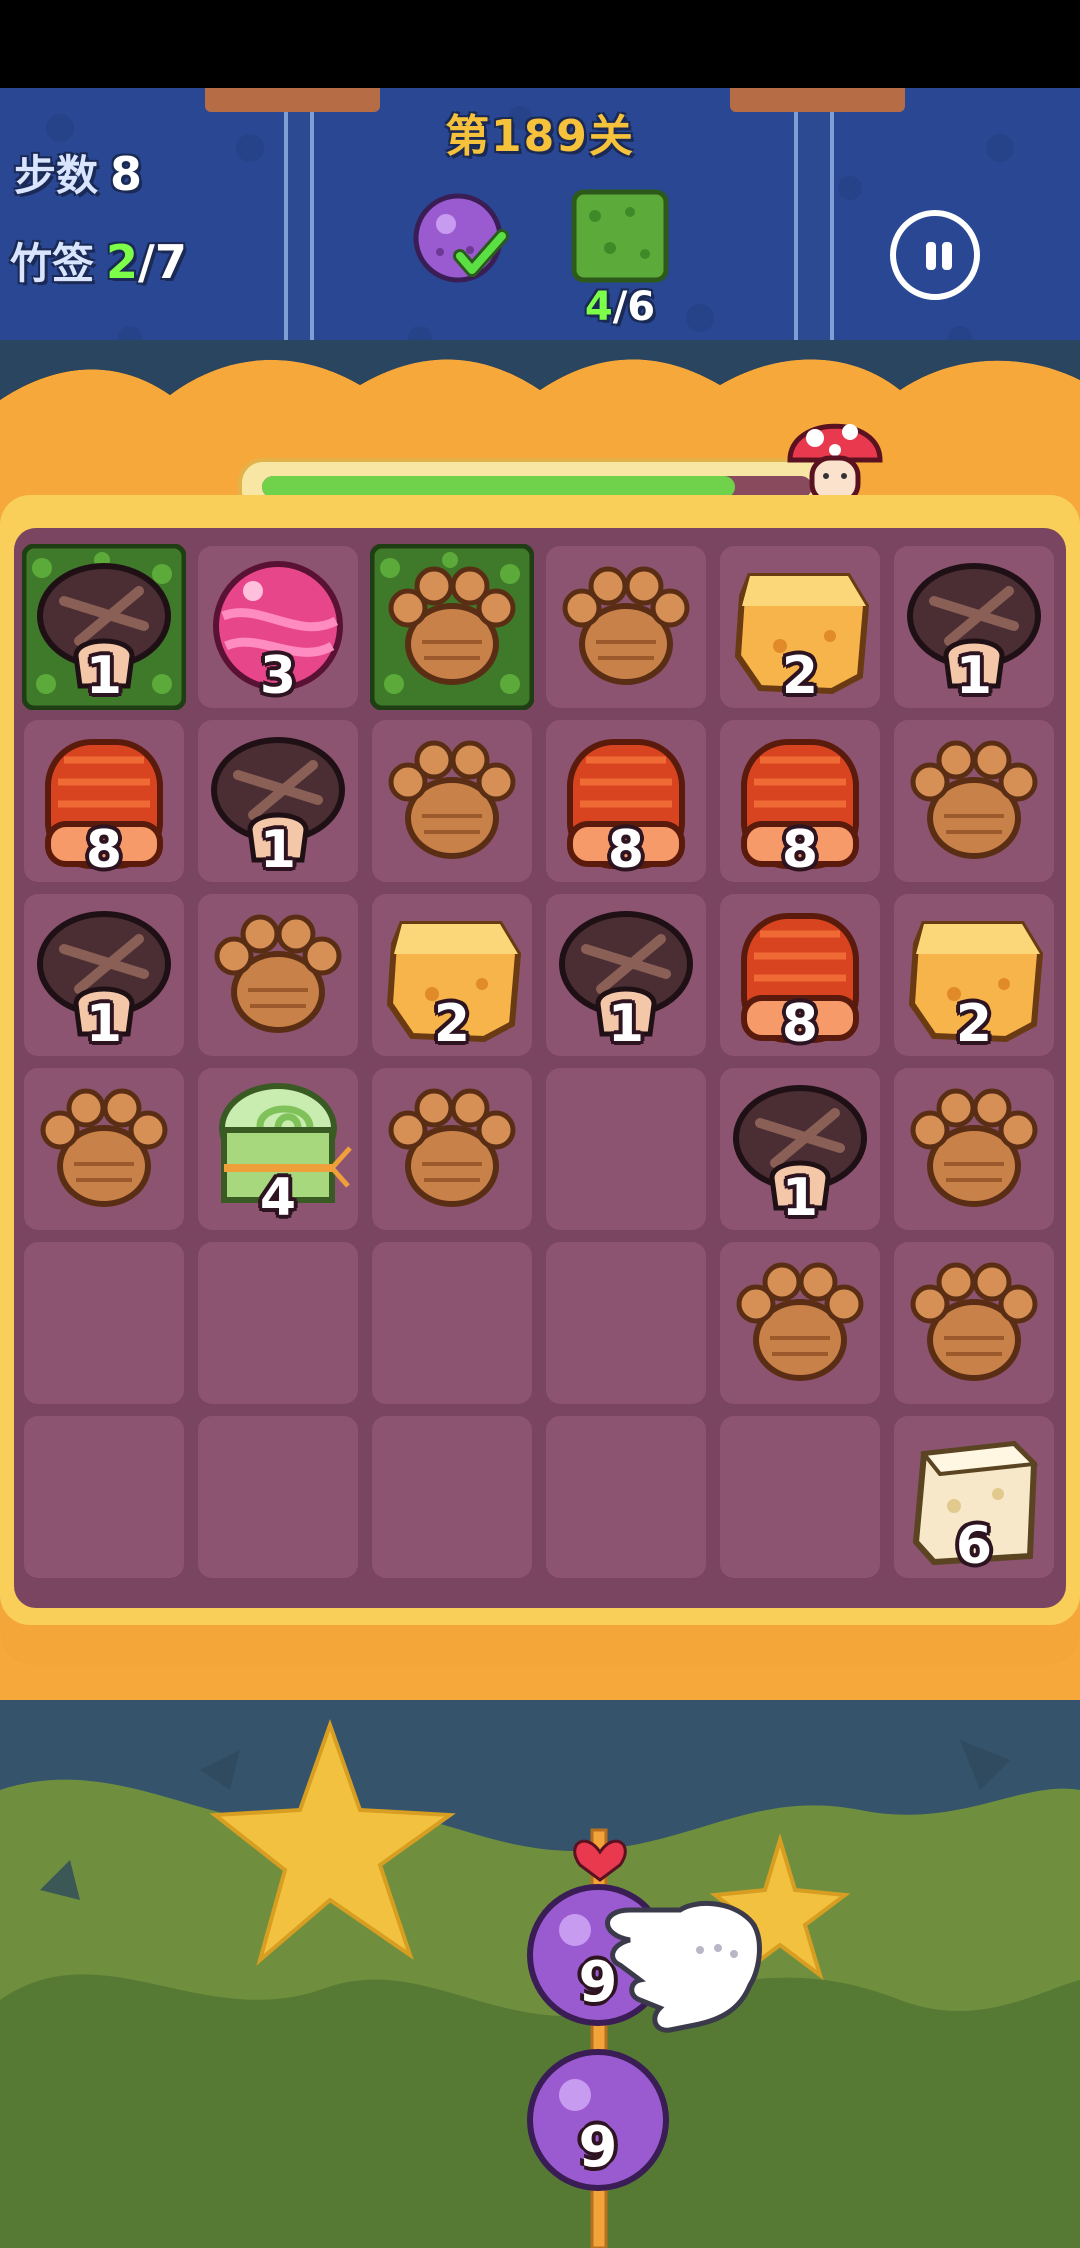 The width and height of the screenshot is (1080, 2248). What do you see at coordinates (598, 1982) in the screenshot?
I see `skewer-item-1-count: 9` at bounding box center [598, 1982].